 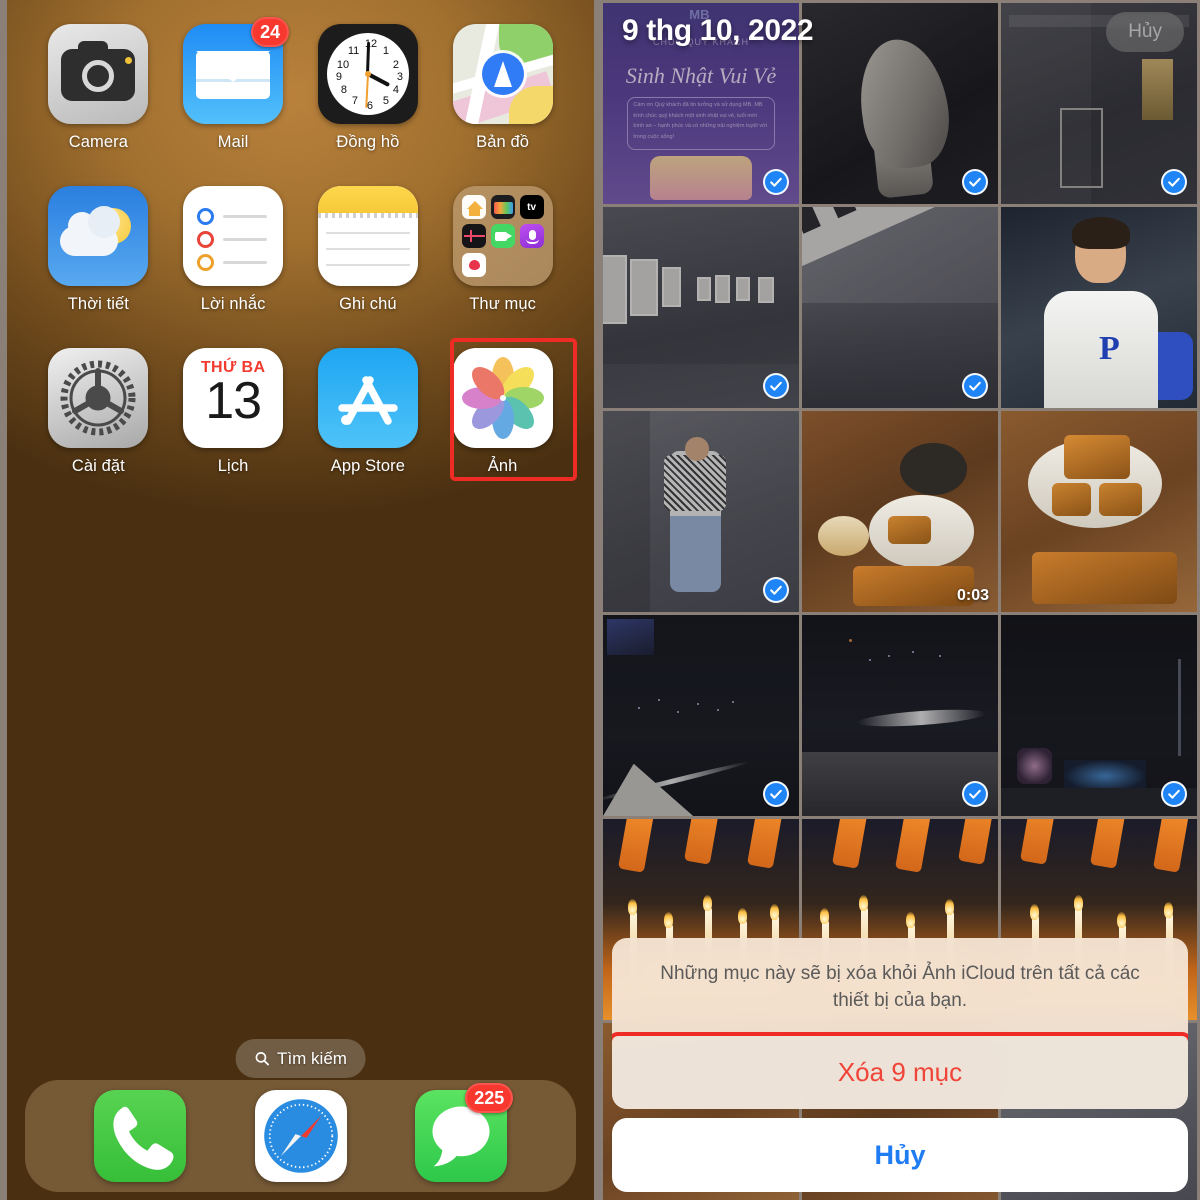 I want to click on maps-icon, so click(x=502, y=74).